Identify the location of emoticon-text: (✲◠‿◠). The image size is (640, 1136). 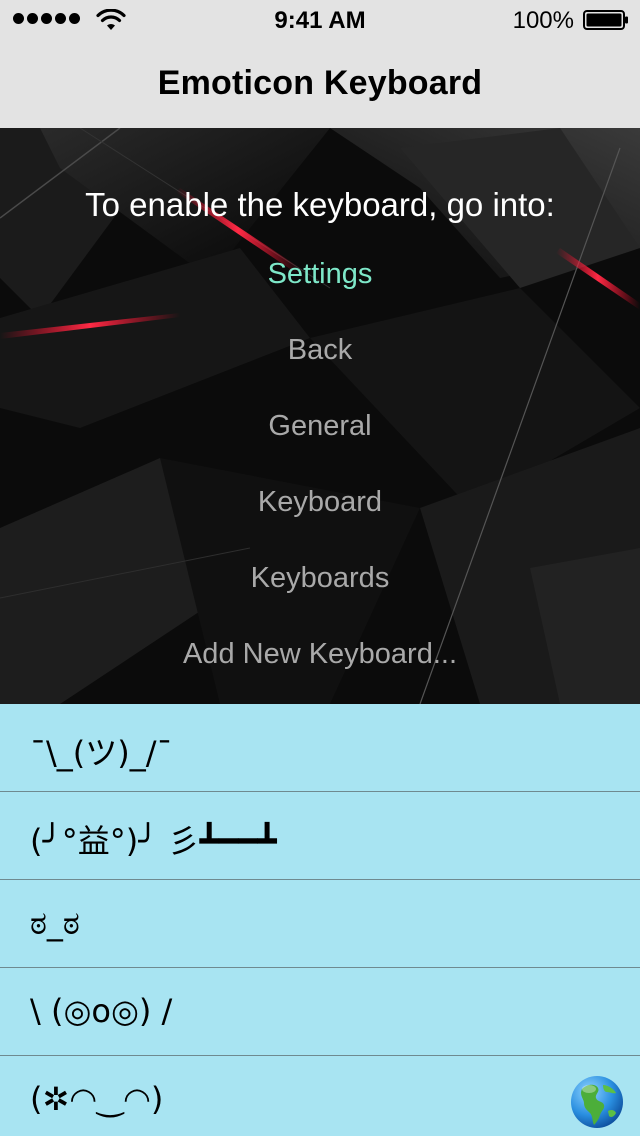
(97, 1099).